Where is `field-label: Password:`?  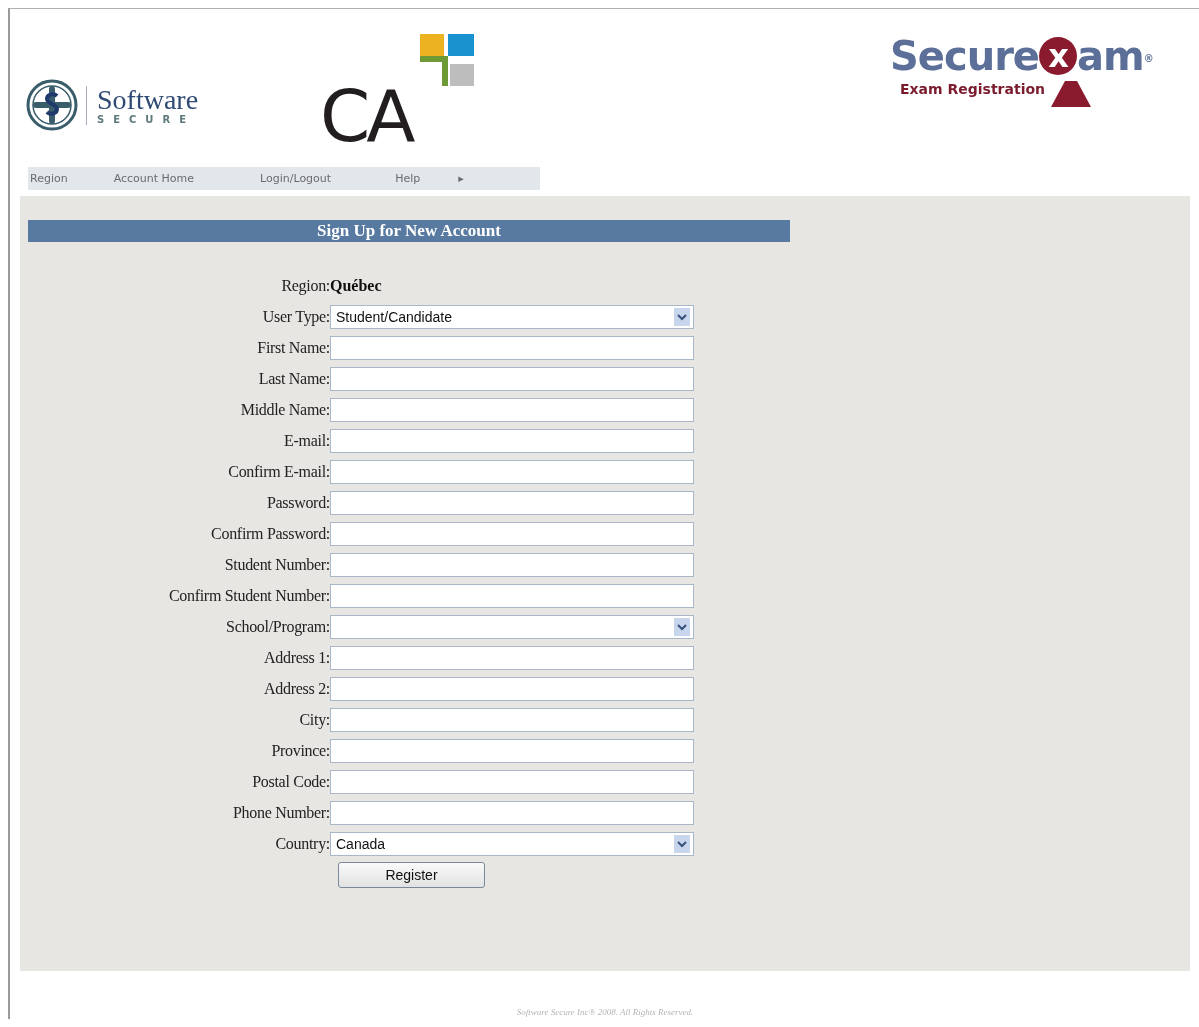 field-label: Password: is located at coordinates (297, 503).